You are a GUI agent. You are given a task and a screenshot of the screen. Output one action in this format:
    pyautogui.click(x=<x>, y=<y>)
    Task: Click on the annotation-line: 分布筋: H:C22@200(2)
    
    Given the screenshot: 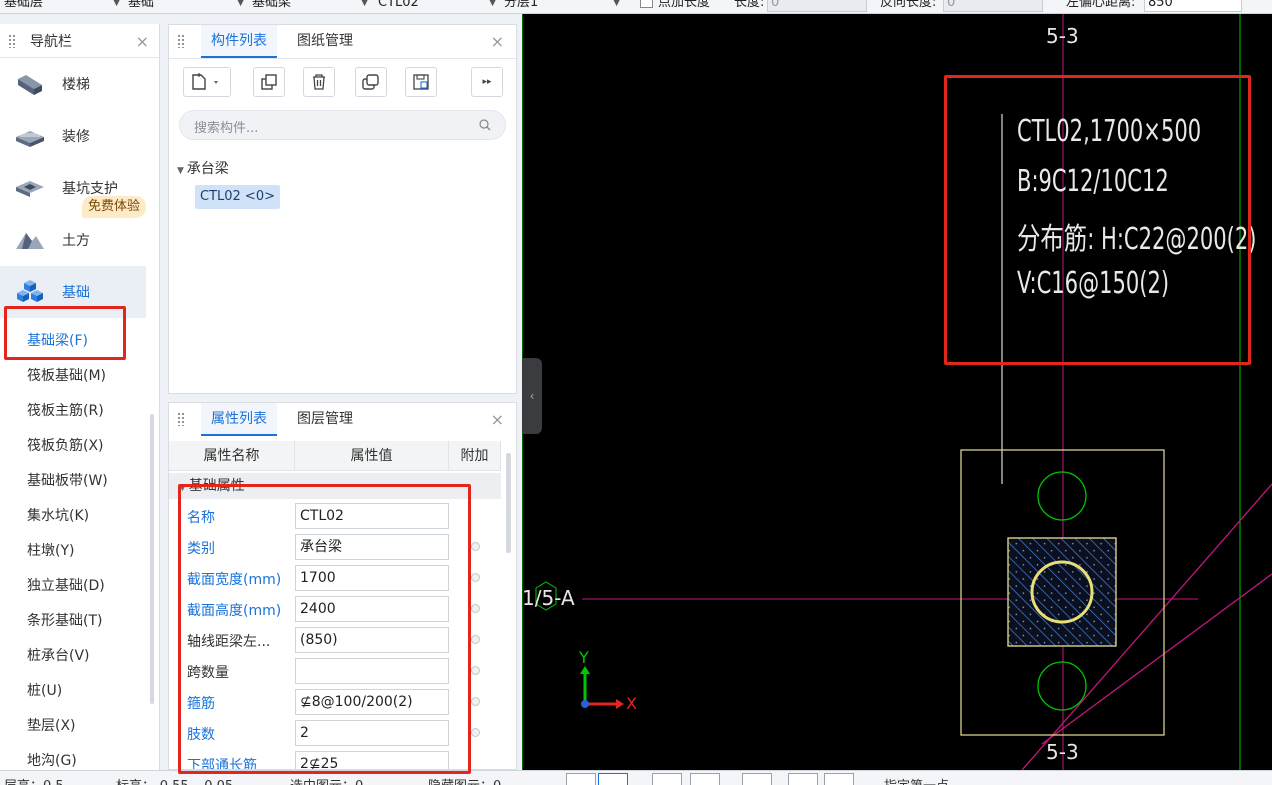 What is the action you would take?
    pyautogui.click(x=1137, y=239)
    